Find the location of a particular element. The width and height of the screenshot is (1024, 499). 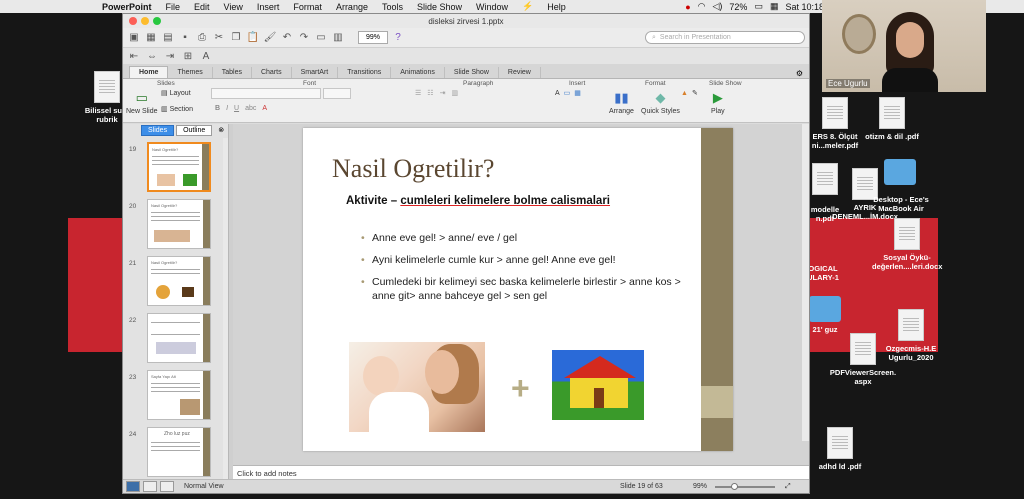

search-presentation-input: ⌕ Search in Presentation is located at coordinates (725, 37).